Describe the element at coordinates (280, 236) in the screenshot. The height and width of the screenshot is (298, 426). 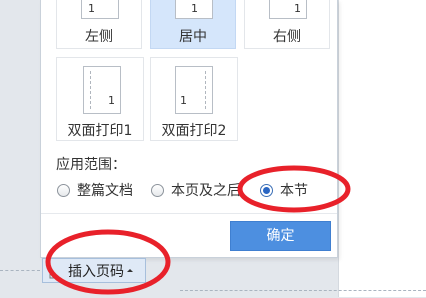
I see `confirm-button: 确定` at that location.